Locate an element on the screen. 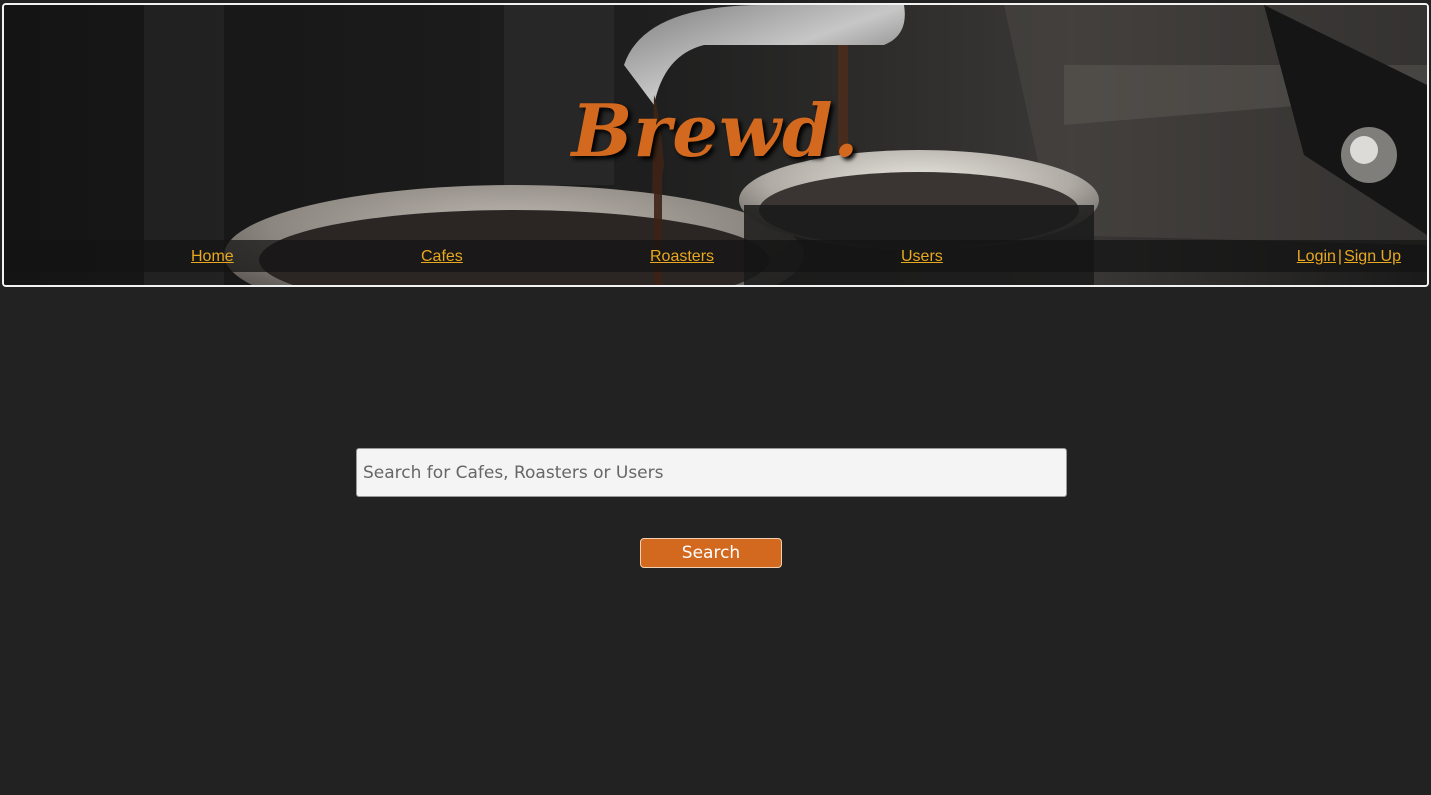 The height and width of the screenshot is (795, 1431). main-nav: Home Cafes Roasters Users Login | Sign Up is located at coordinates (715, 256).